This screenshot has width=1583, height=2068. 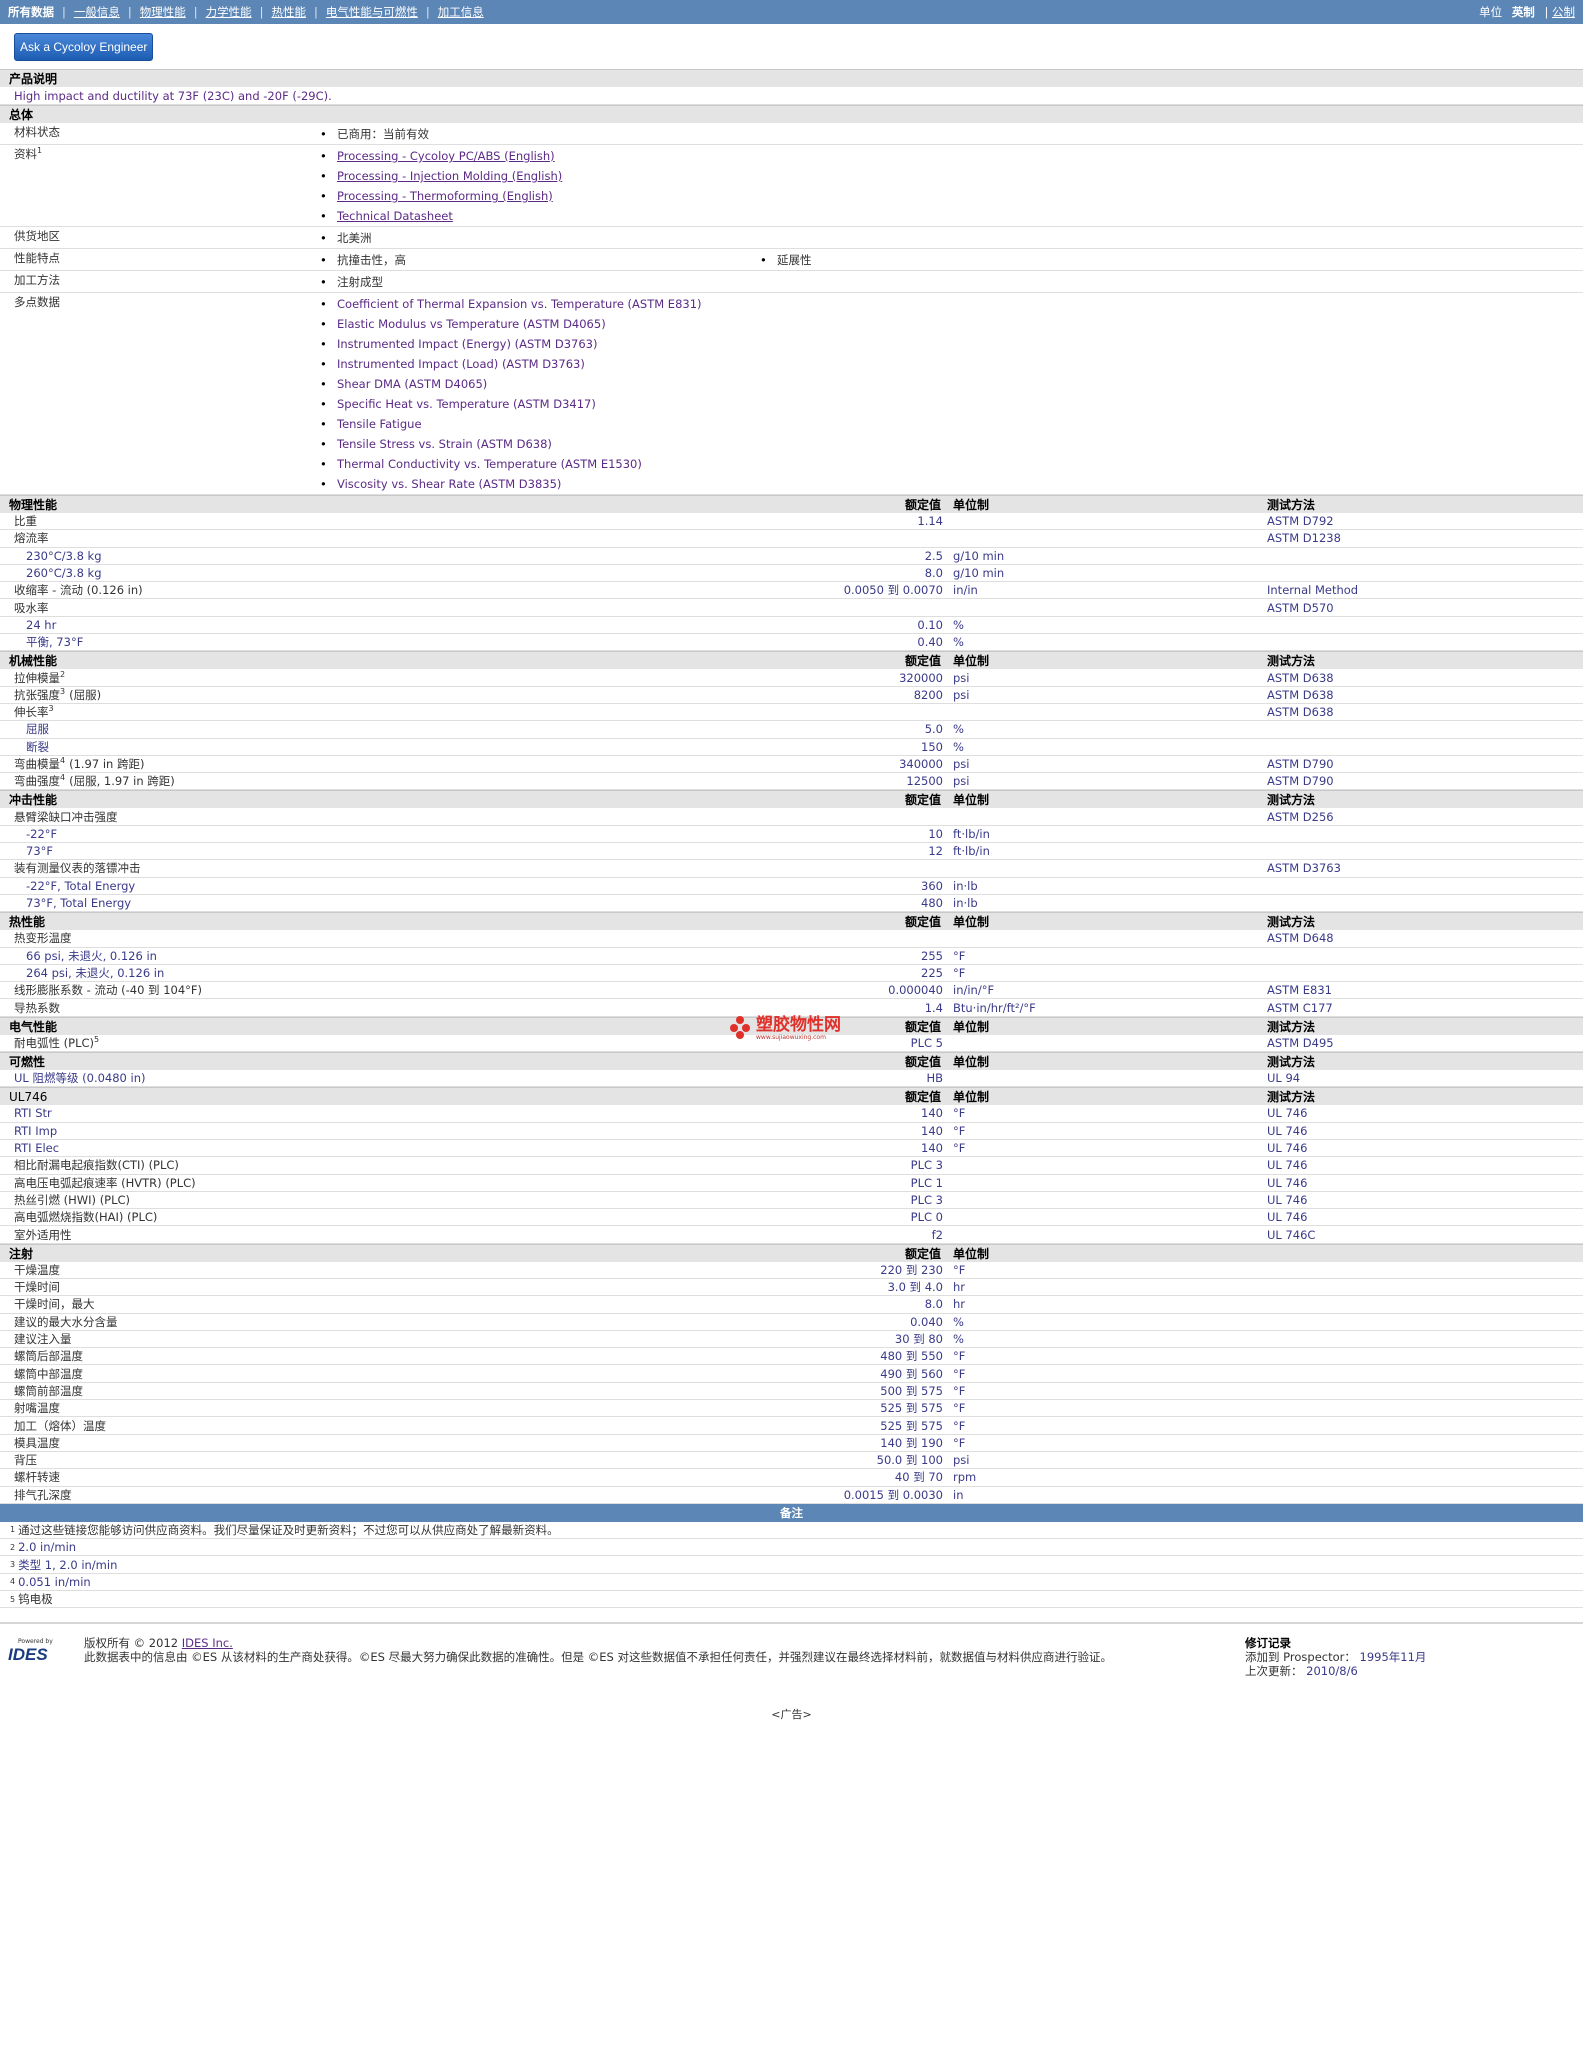 I want to click on general-list-item: Viscosity vs. Shear Rate (ASTM D3835), so click(x=540, y=484).